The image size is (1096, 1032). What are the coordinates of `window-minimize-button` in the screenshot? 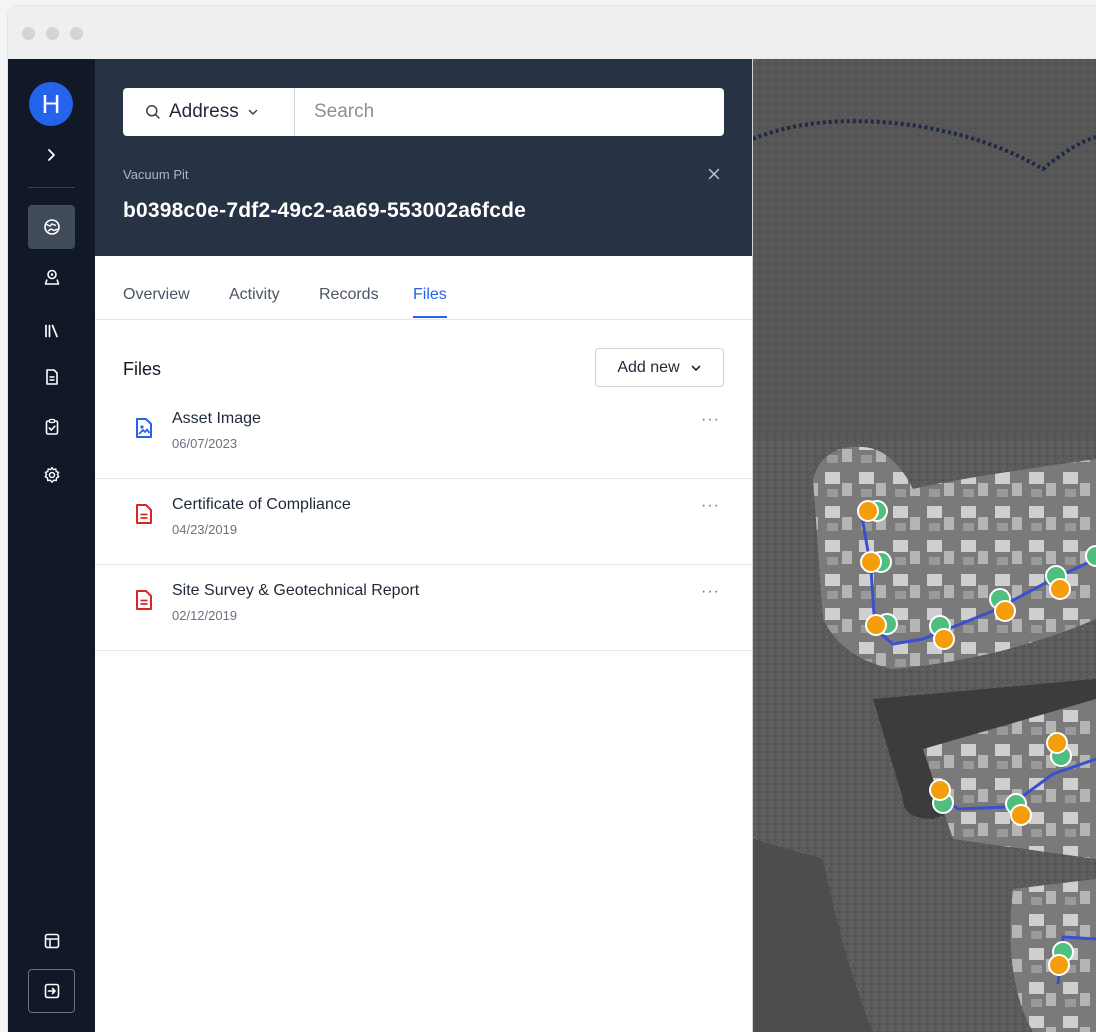 It's located at (52, 33).